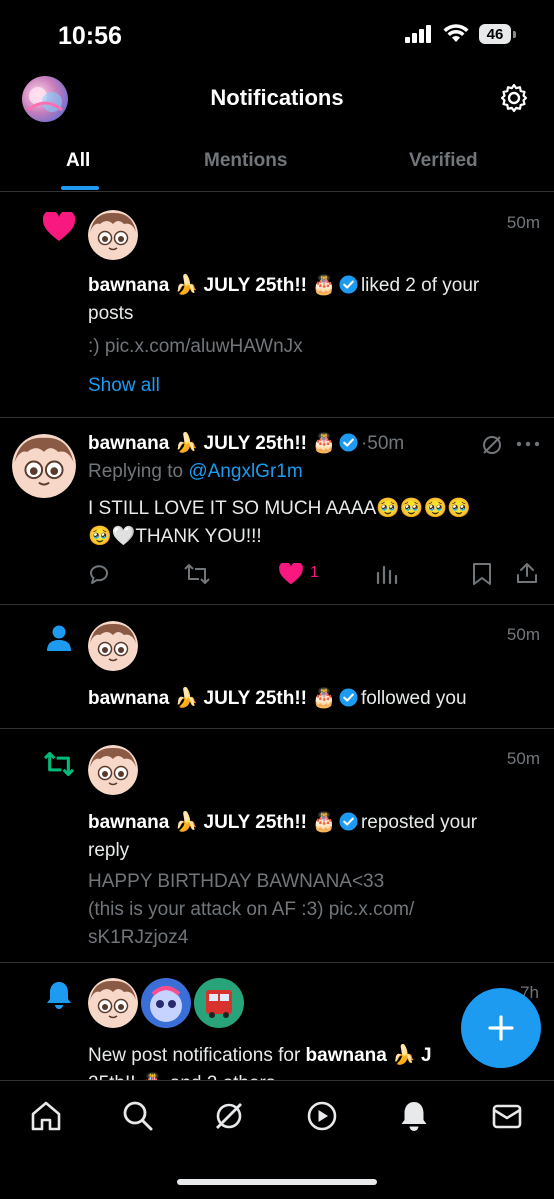  I want to click on notifications-bell-icon, so click(414, 1116).